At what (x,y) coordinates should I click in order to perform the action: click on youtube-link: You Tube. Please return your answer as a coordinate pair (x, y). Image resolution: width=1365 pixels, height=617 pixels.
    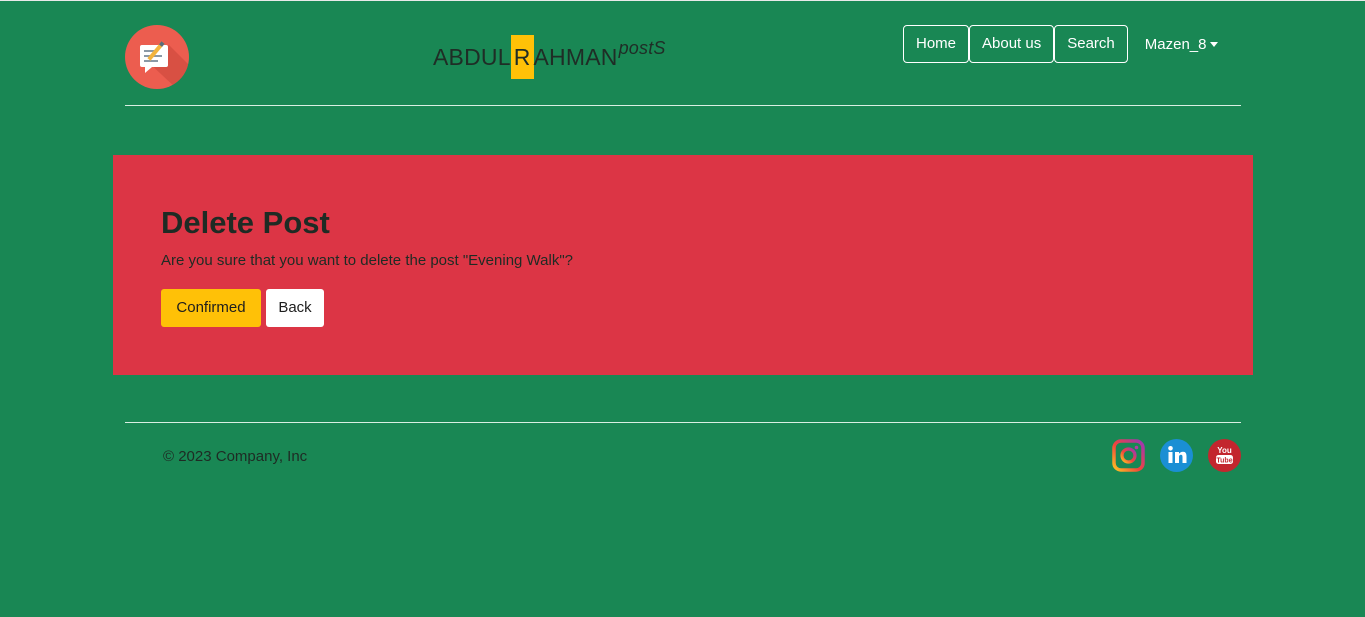
    Looking at the image, I should click on (1224, 455).